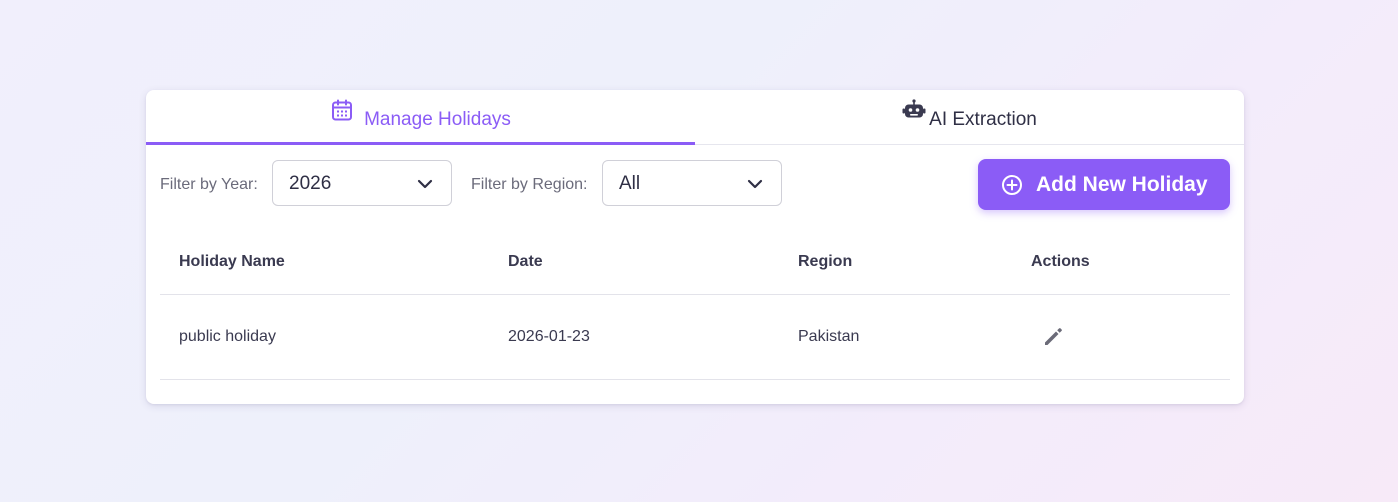 Image resolution: width=1398 pixels, height=502 pixels. What do you see at coordinates (437, 119) in the screenshot?
I see `tab-manage-holidays-label: Manage Holidays` at bounding box center [437, 119].